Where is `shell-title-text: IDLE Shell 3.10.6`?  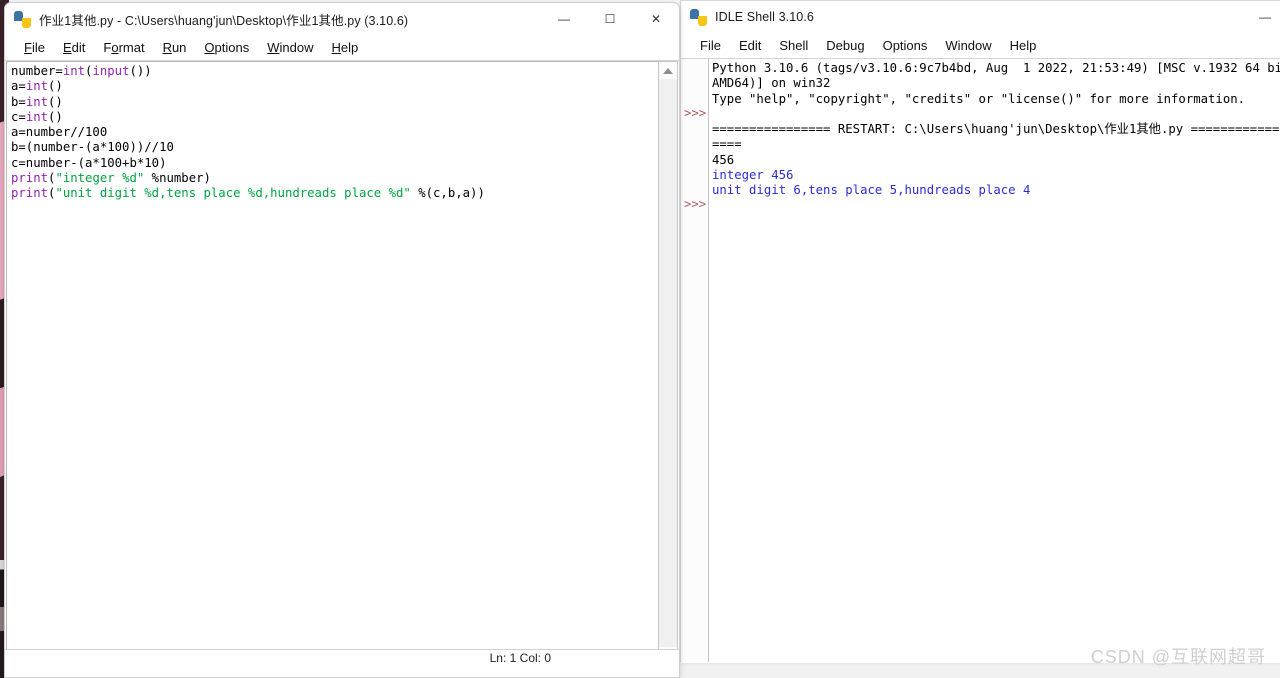
shell-title-text: IDLE Shell 3.10.6 is located at coordinates (764, 17).